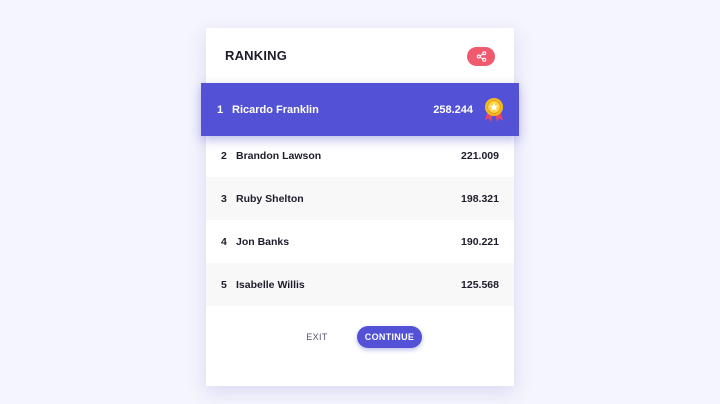 This screenshot has width=720, height=404. I want to click on share-button, so click(481, 56).